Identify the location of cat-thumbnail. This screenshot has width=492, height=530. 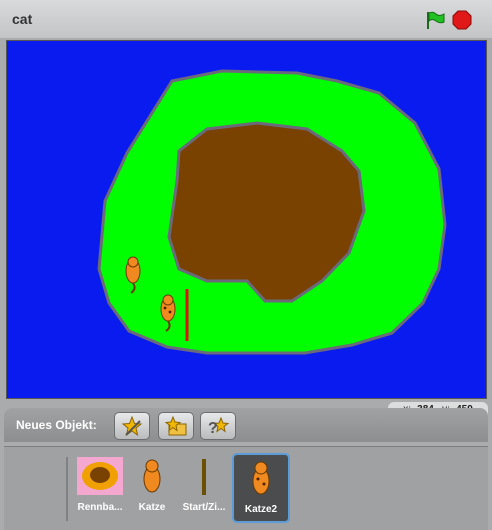
(152, 476).